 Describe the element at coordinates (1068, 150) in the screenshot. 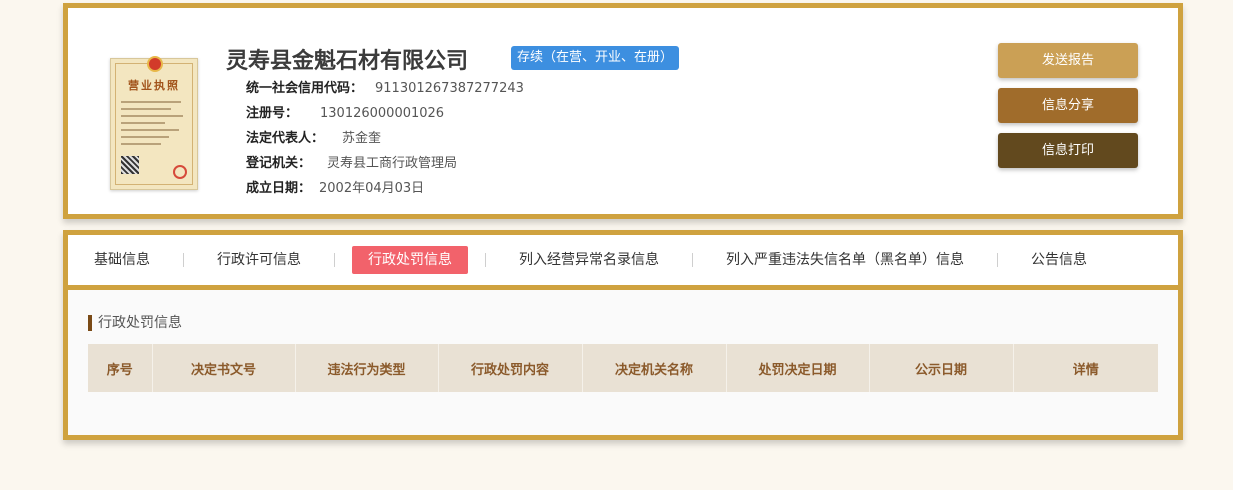

I see `print-info-button: 信息打印` at that location.